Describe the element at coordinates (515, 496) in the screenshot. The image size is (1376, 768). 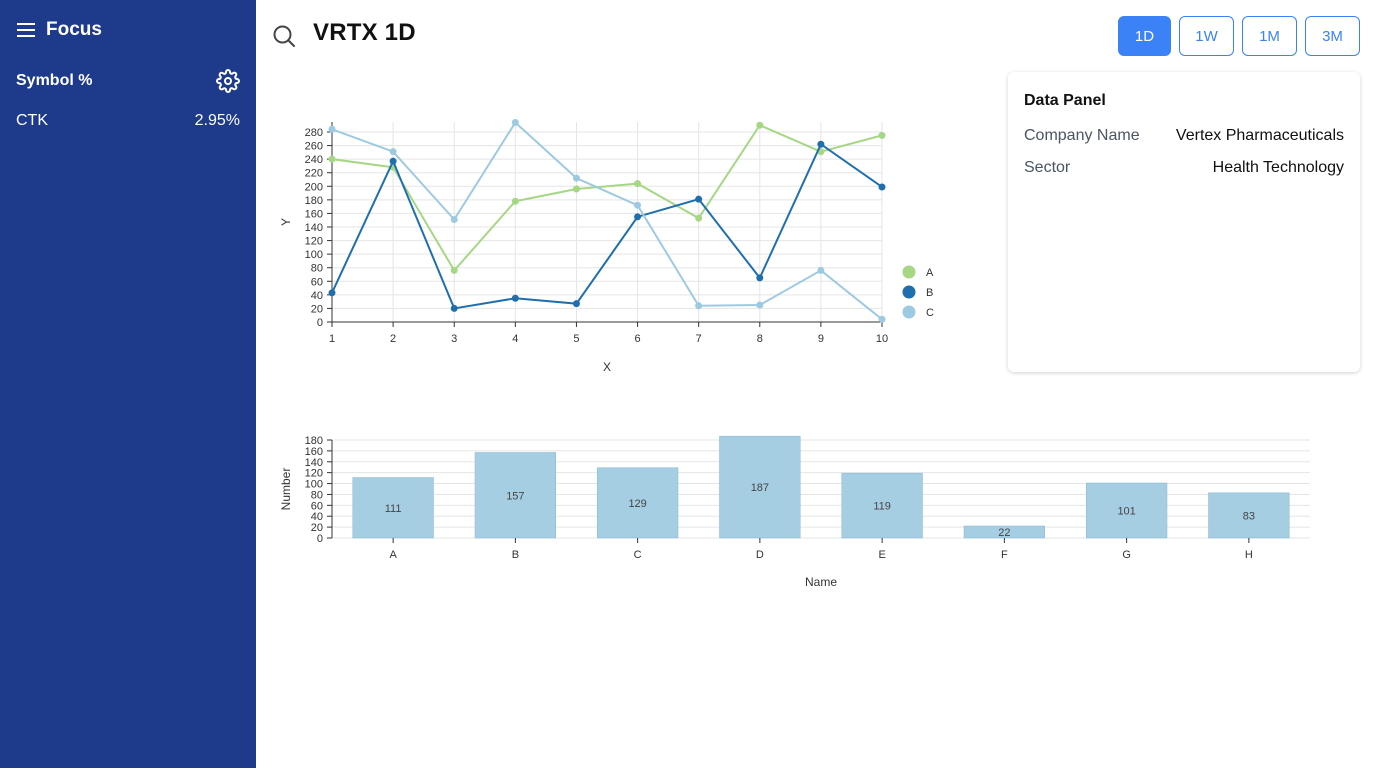
I see `bar-value-label: 157` at that location.